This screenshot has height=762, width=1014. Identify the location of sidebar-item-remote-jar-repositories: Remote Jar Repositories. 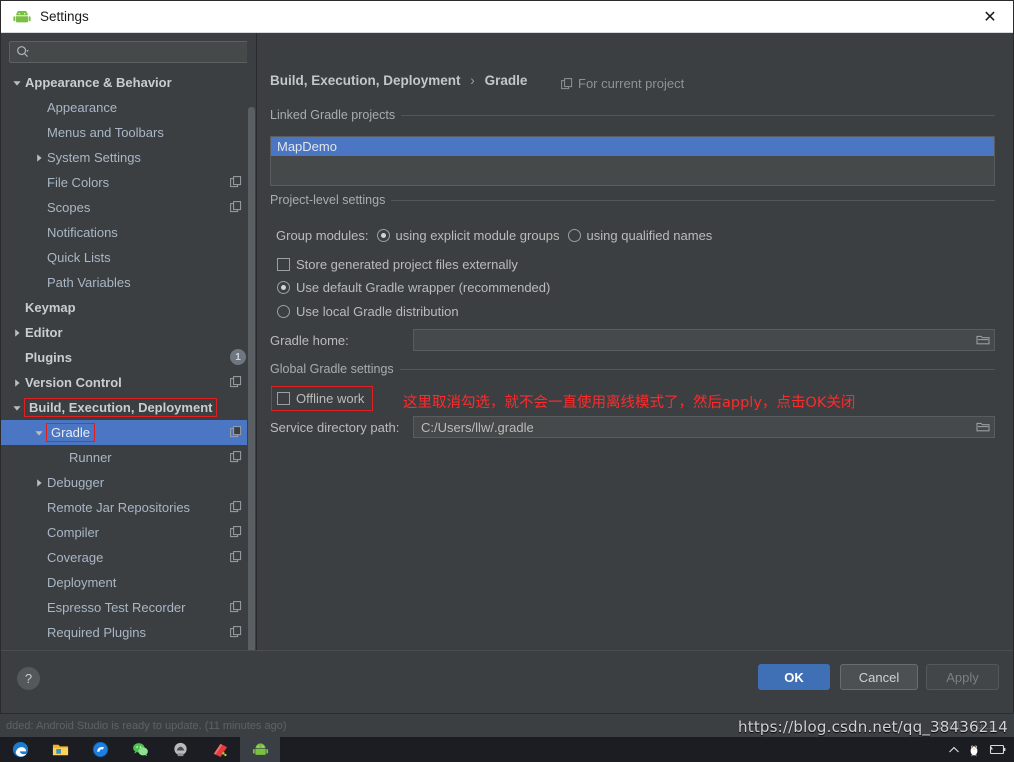
(128, 507).